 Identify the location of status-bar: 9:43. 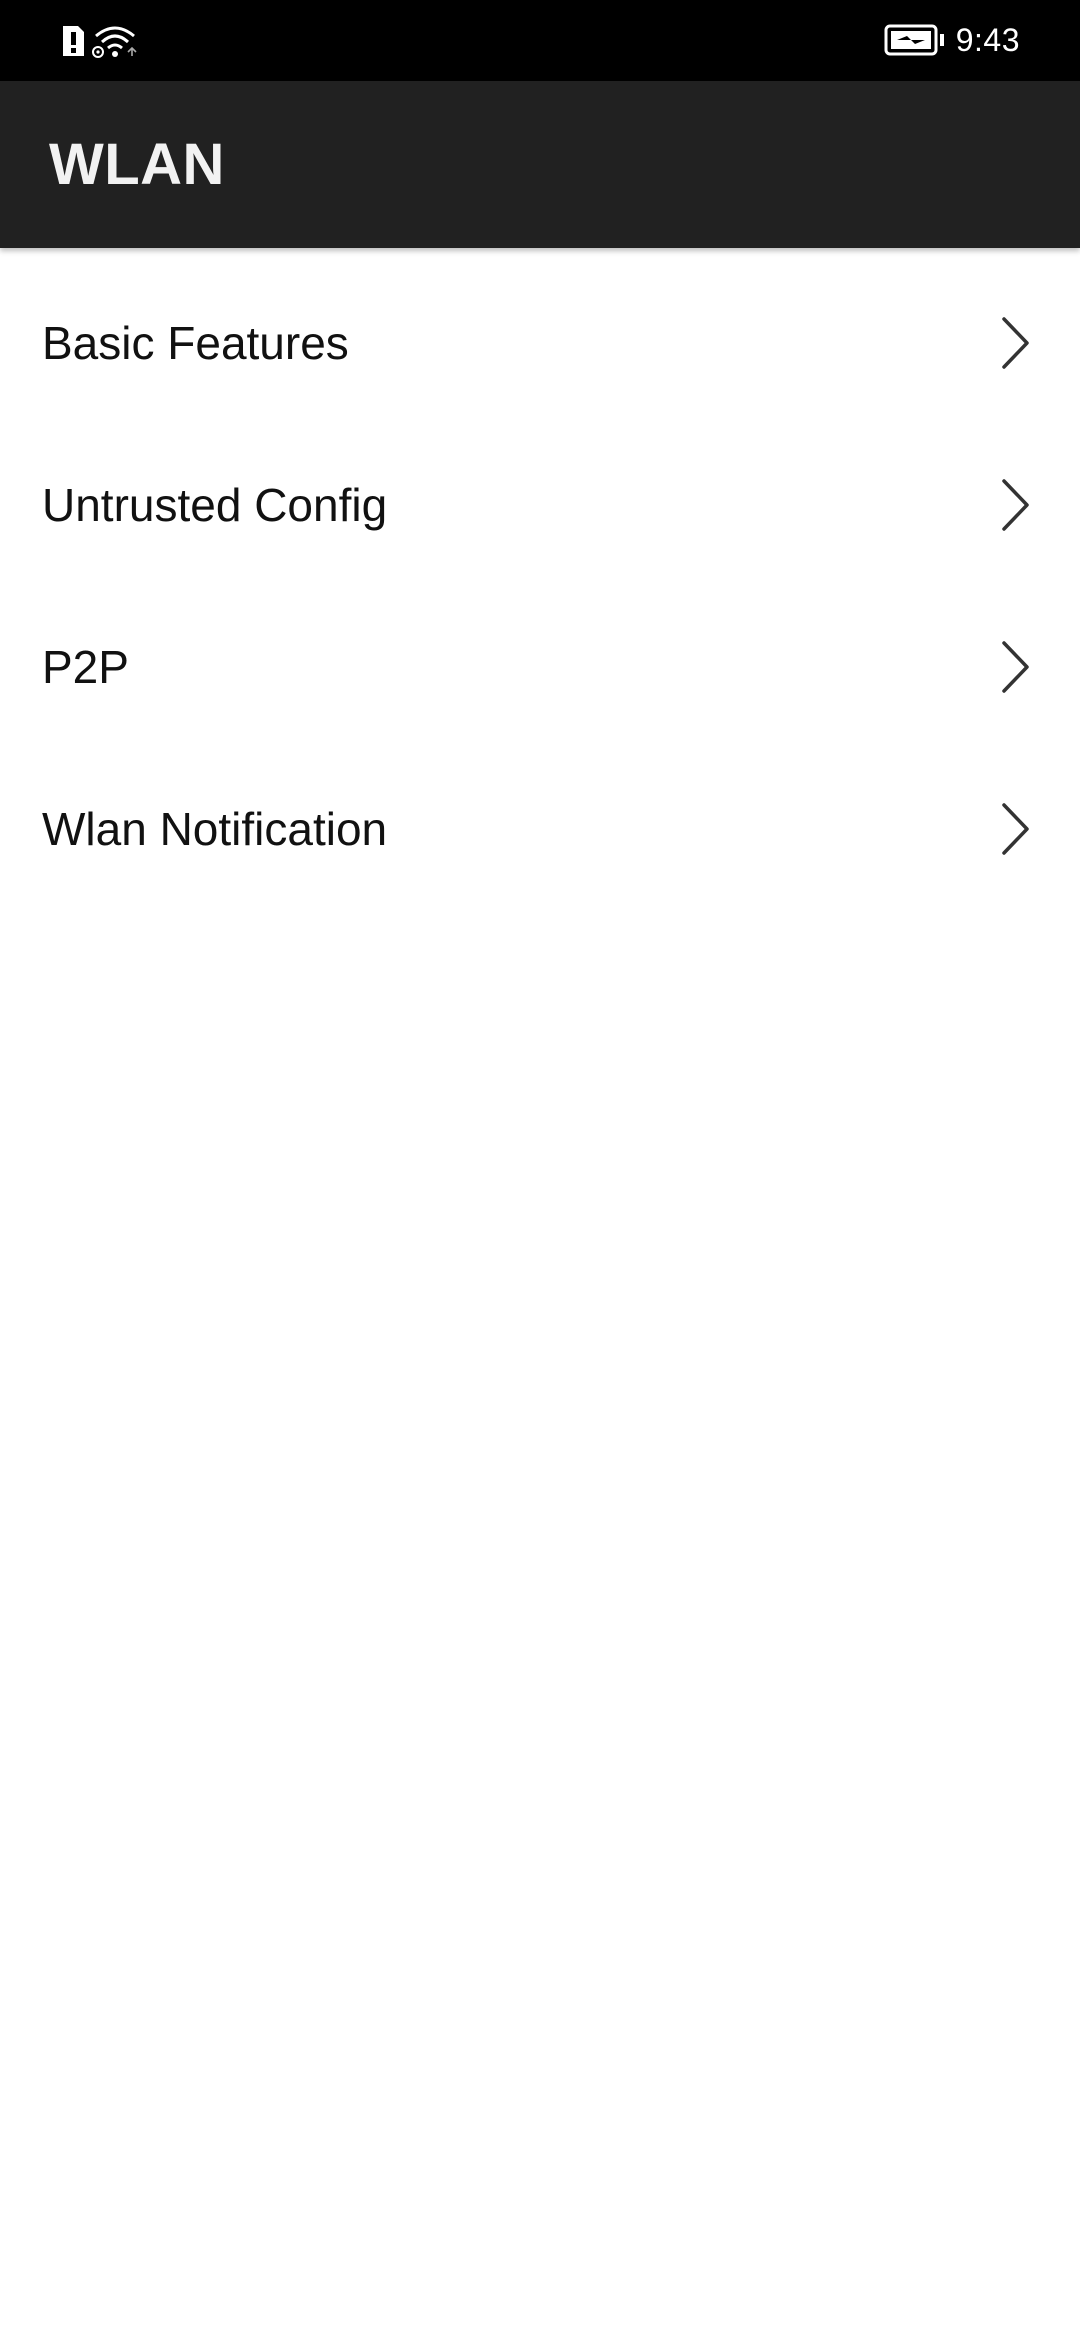
(540, 40).